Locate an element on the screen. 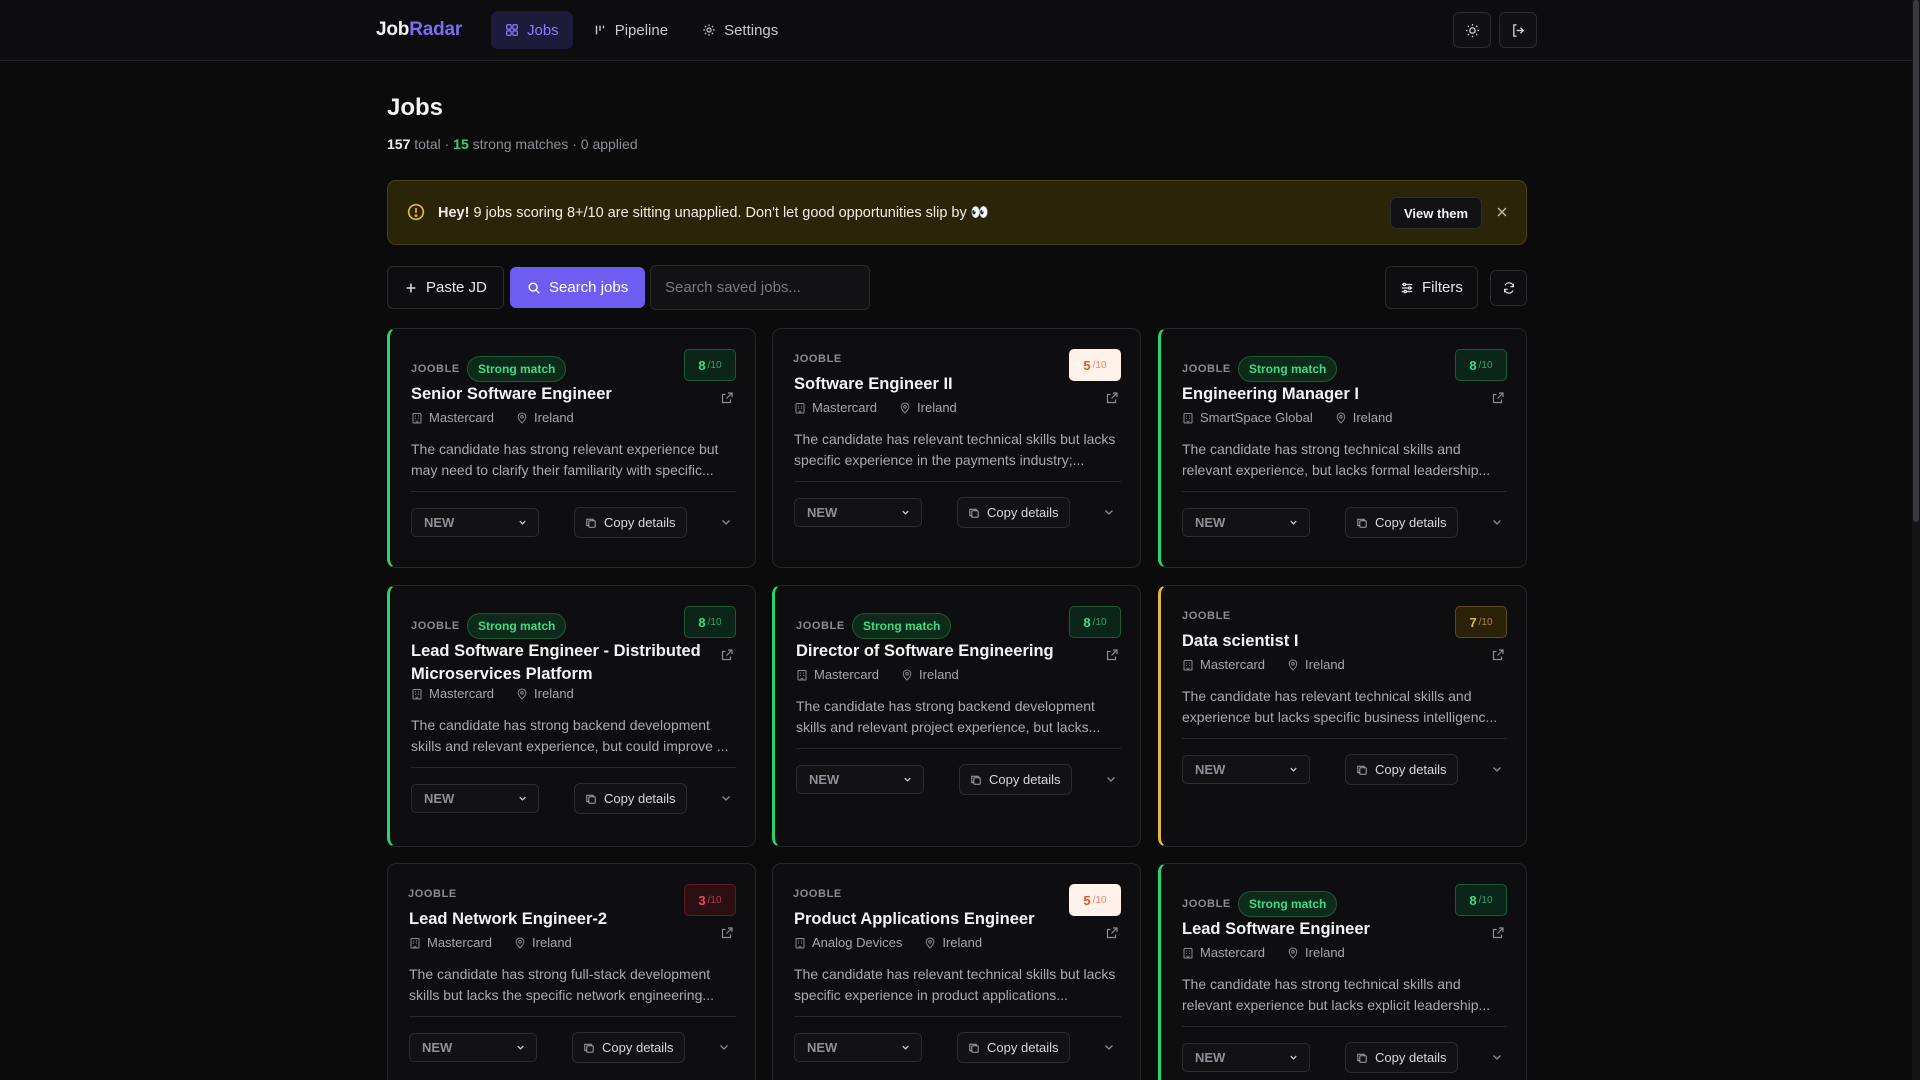 The width and height of the screenshot is (1920, 1080). page-scrollbar is located at coordinates (1916, 540).